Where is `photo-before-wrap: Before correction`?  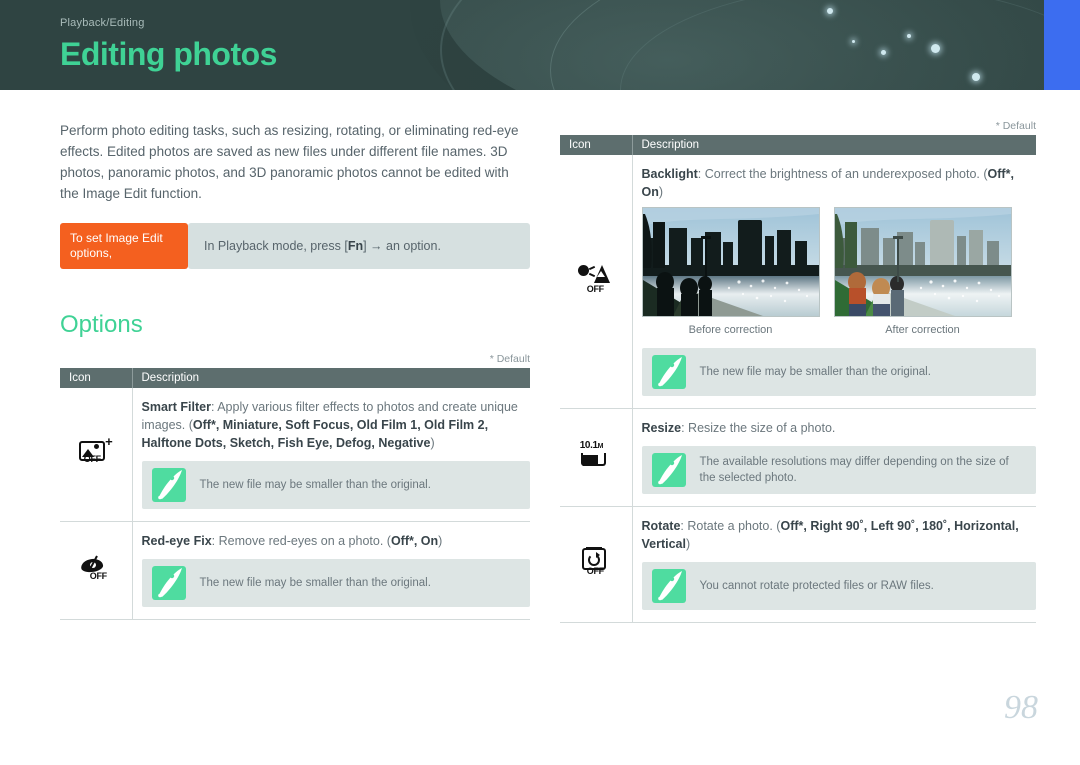
photo-before-wrap: Before correction is located at coordinates (730, 271).